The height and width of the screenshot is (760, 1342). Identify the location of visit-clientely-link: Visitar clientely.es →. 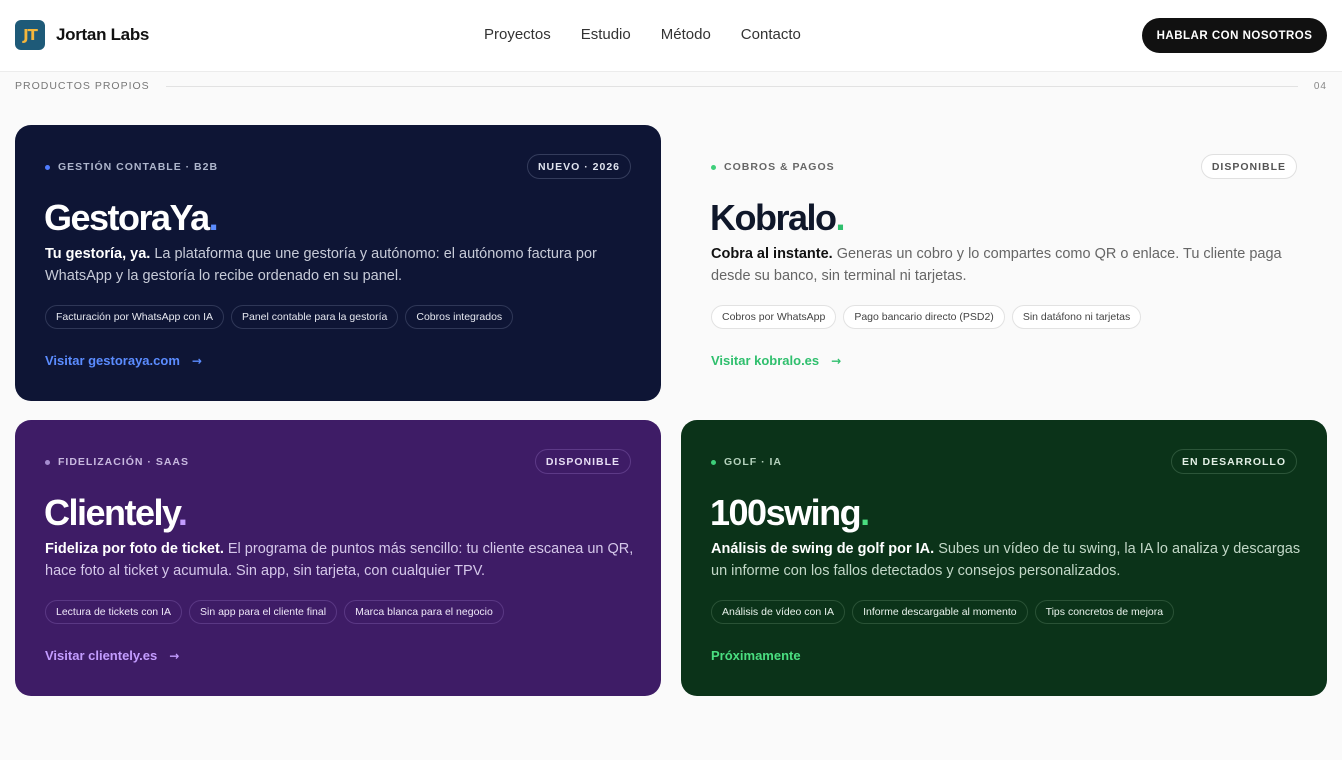
(112, 655).